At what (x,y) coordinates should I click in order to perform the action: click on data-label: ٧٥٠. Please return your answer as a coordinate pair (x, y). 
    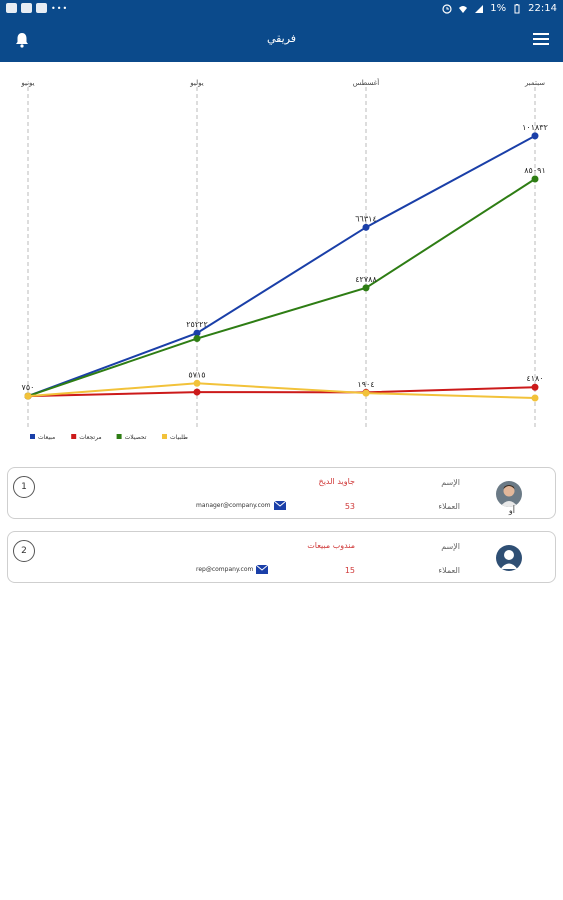
    Looking at the image, I should click on (28, 387).